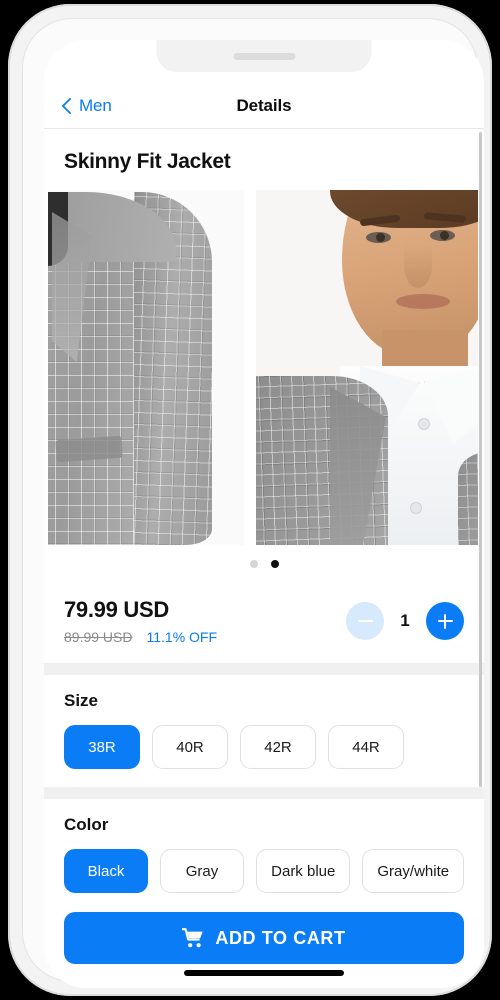  I want to click on color-chip-row: Black Gray Dark blue Gray/white, so click(264, 871).